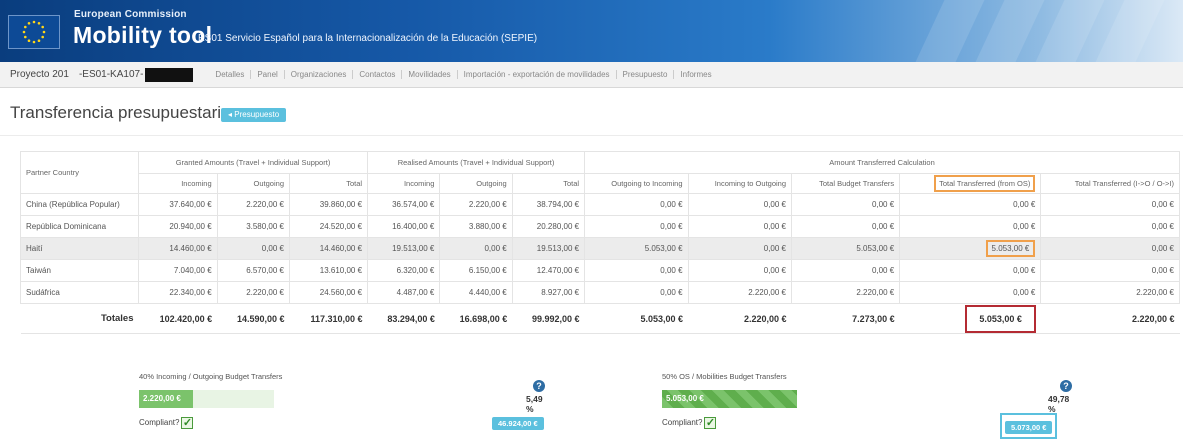 The height and width of the screenshot is (442, 1183). What do you see at coordinates (79, 248) in the screenshot?
I see `country-cell: Haití` at bounding box center [79, 248].